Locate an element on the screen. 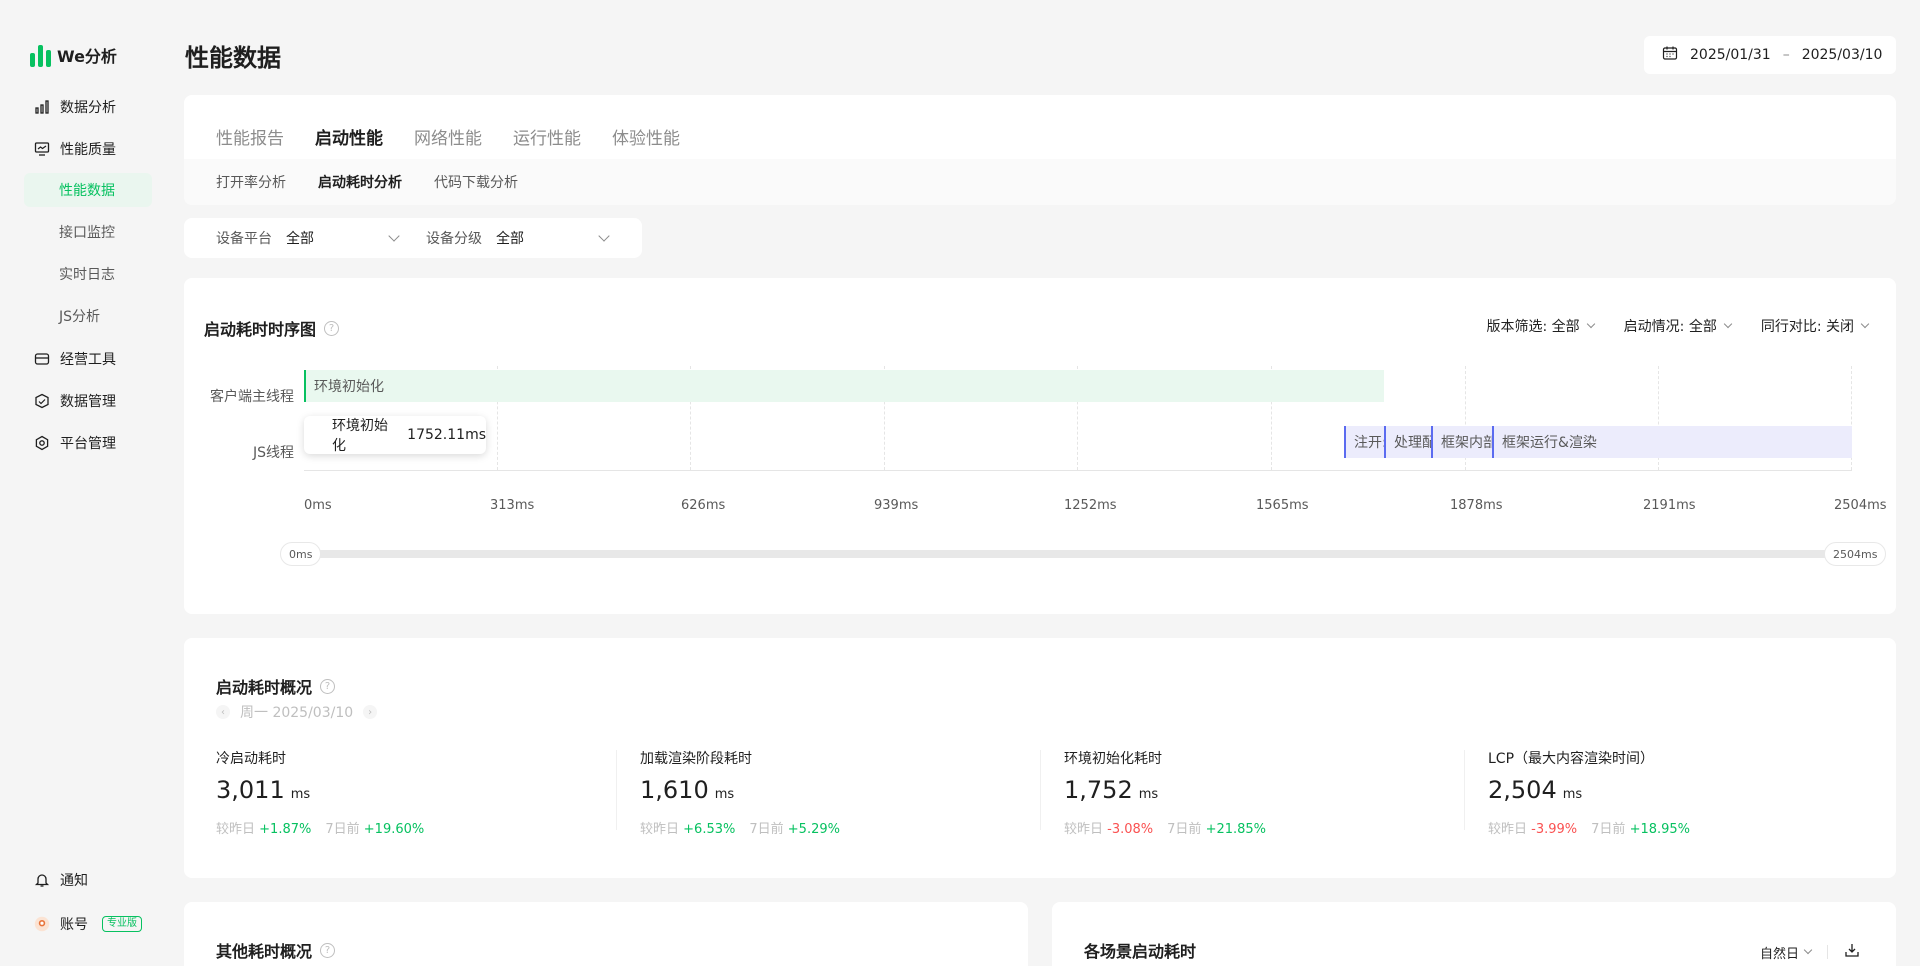  avatar is located at coordinates (42, 924).